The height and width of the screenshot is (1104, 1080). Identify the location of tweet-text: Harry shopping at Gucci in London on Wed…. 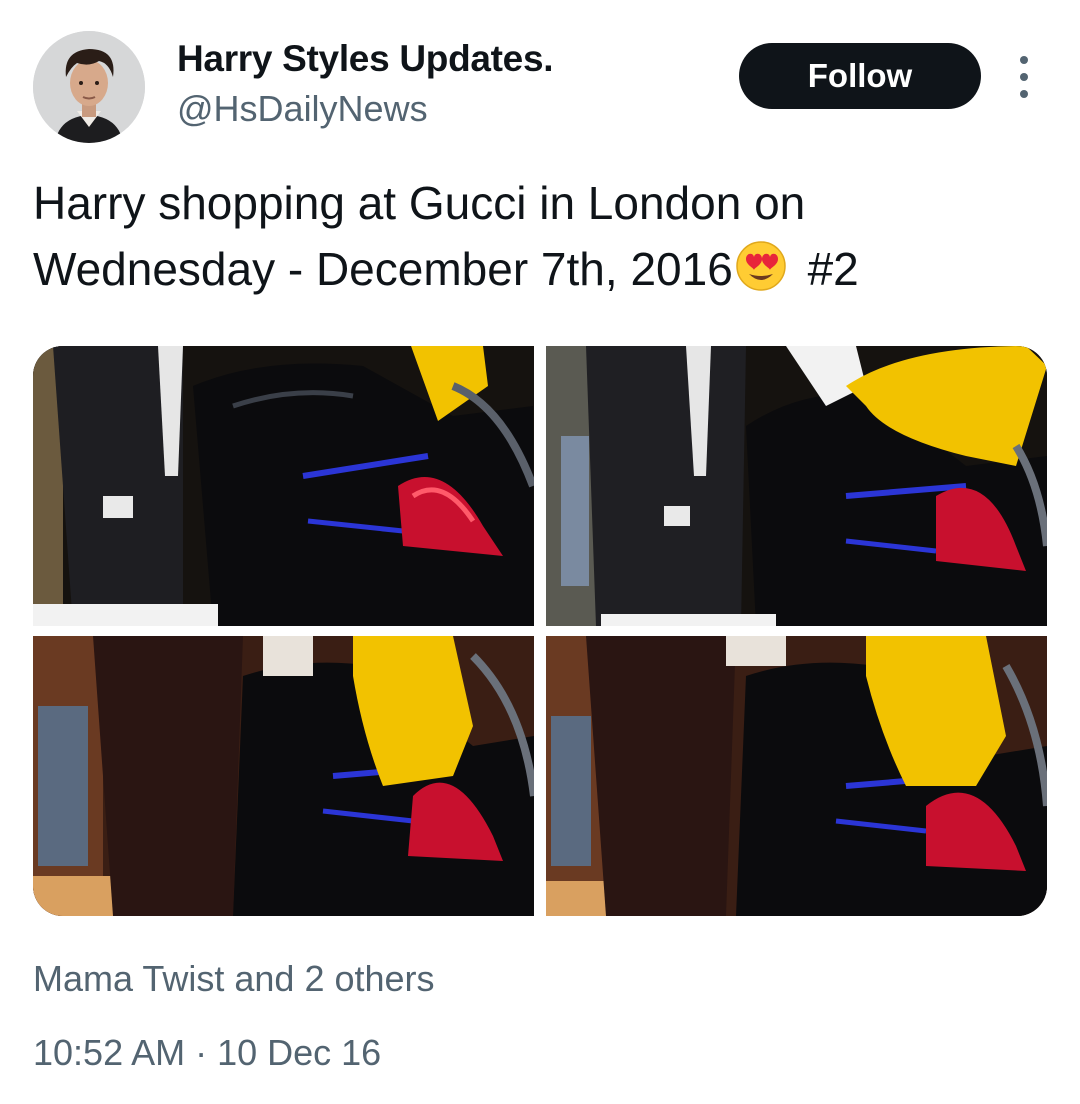
(538, 236).